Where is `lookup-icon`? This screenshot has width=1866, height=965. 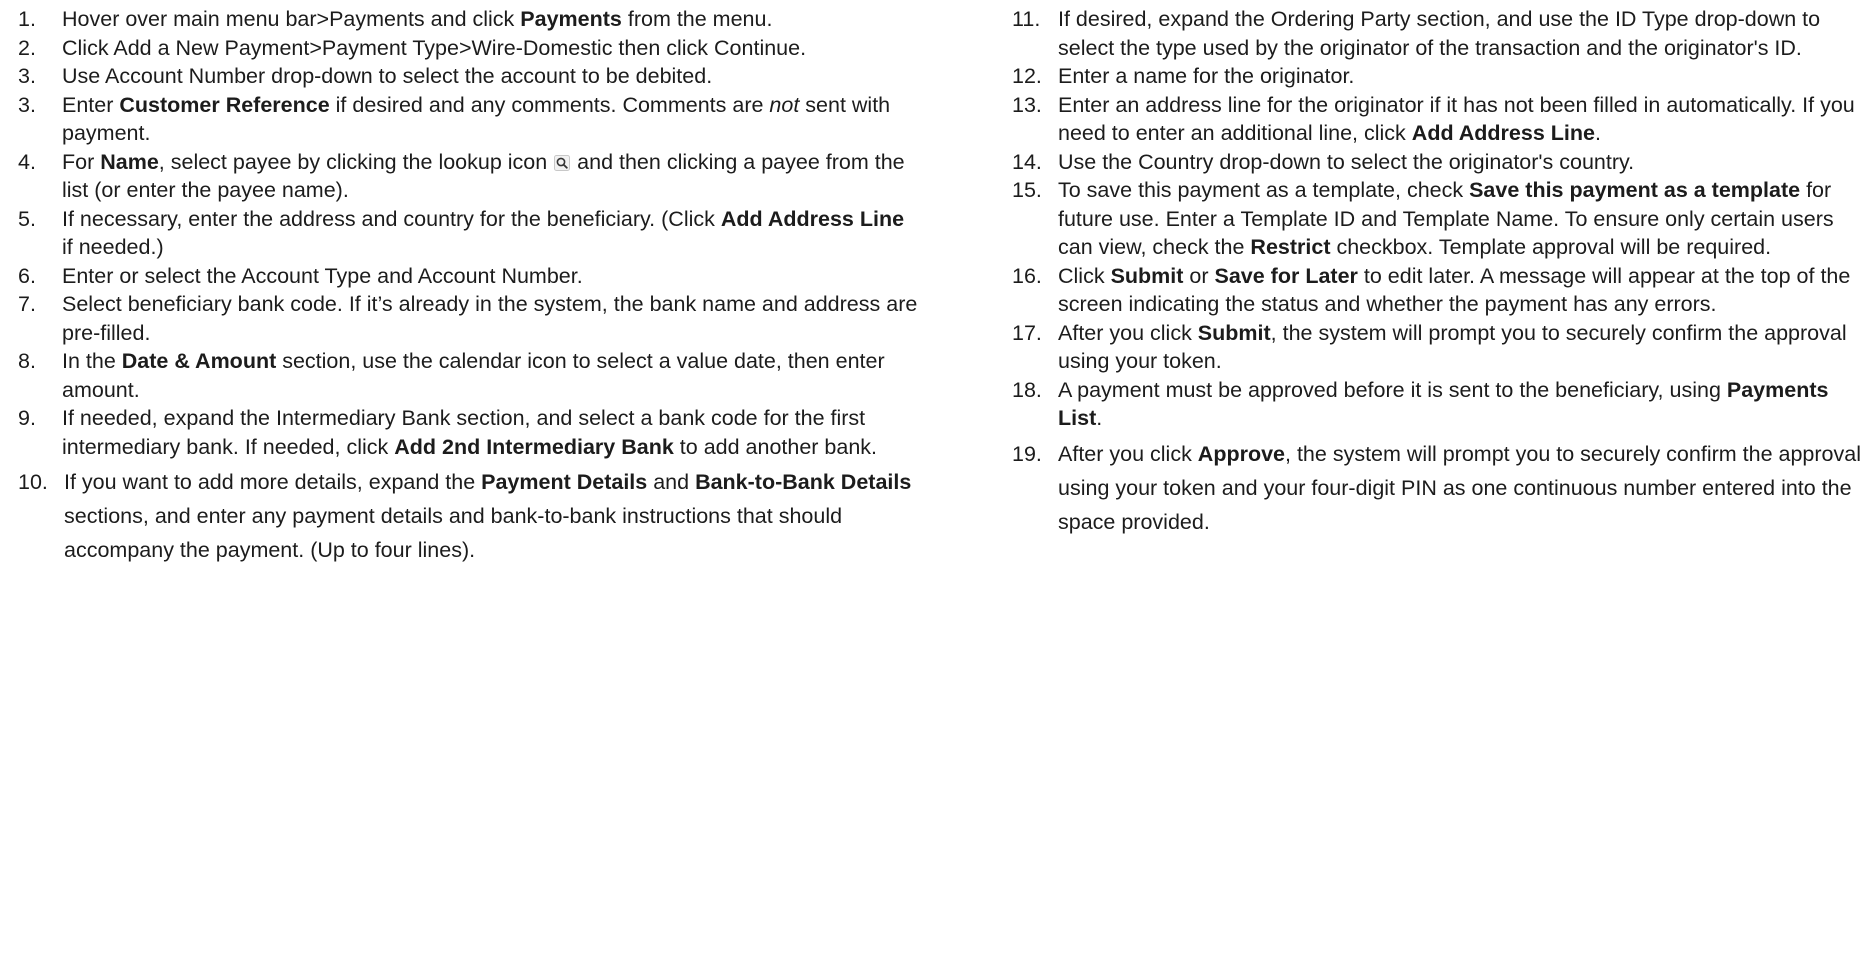
lookup-icon is located at coordinates (562, 160).